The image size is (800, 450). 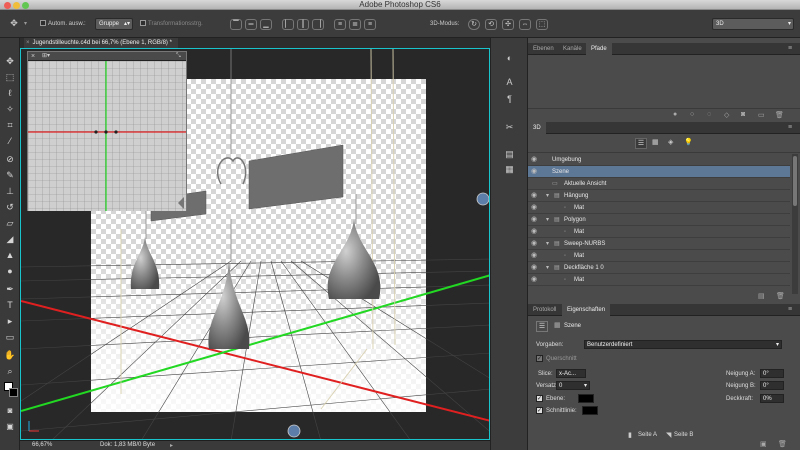 What do you see at coordinates (709, 114) in the screenshot?
I see `load-selection-icon: ◌` at bounding box center [709, 114].